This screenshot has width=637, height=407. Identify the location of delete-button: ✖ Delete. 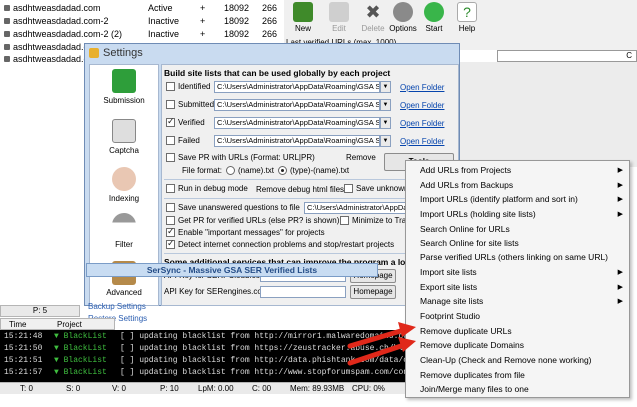
(373, 17).